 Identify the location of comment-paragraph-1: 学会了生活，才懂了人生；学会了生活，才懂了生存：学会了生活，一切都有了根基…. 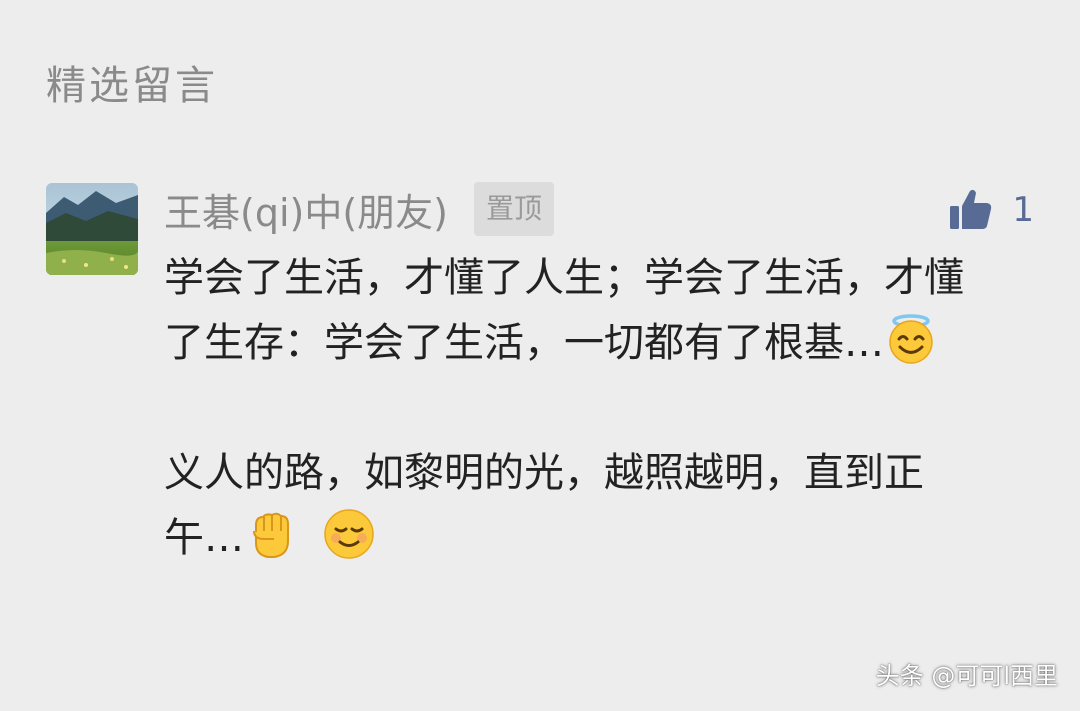
(579, 311).